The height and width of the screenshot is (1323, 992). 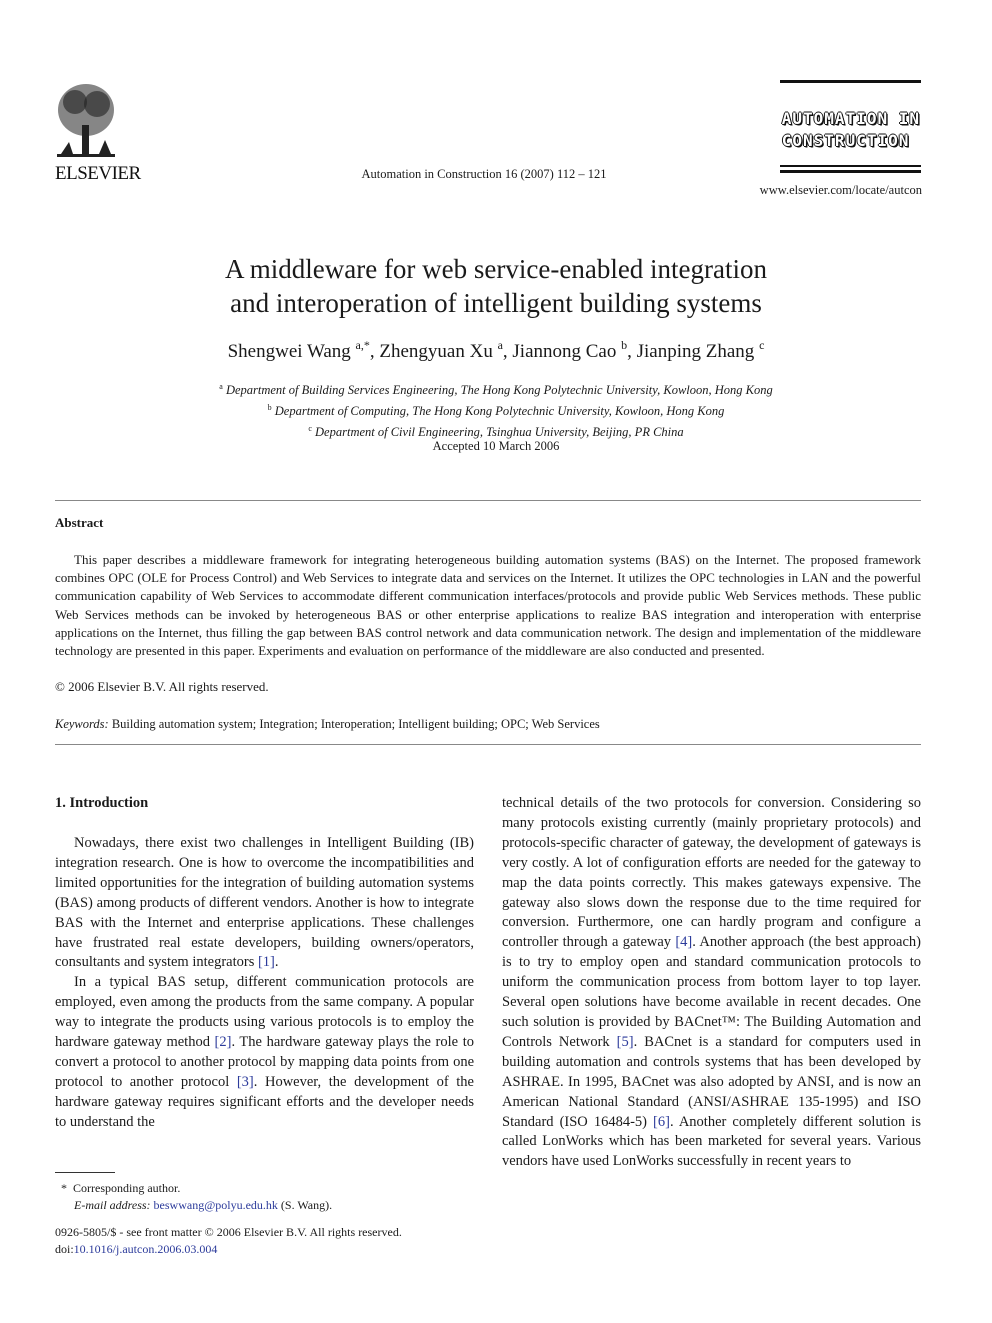 I want to click on author-affil-sup: a,*, so click(x=362, y=345).